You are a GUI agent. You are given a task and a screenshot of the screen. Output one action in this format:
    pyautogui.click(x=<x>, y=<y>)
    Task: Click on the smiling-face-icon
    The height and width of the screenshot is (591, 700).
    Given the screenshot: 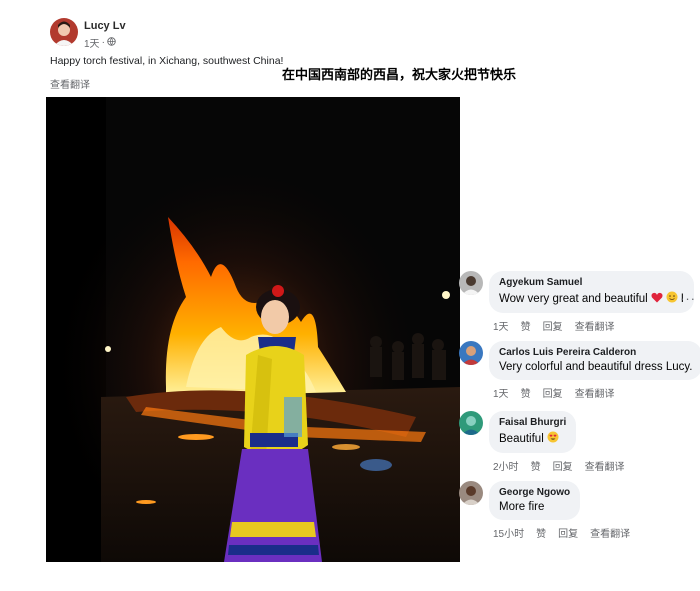 What is the action you would take?
    pyautogui.click(x=672, y=298)
    